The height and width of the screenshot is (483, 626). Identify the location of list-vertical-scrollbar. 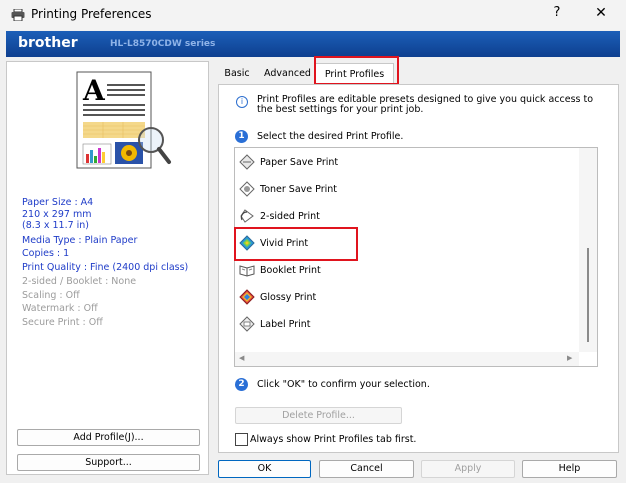
(588, 250).